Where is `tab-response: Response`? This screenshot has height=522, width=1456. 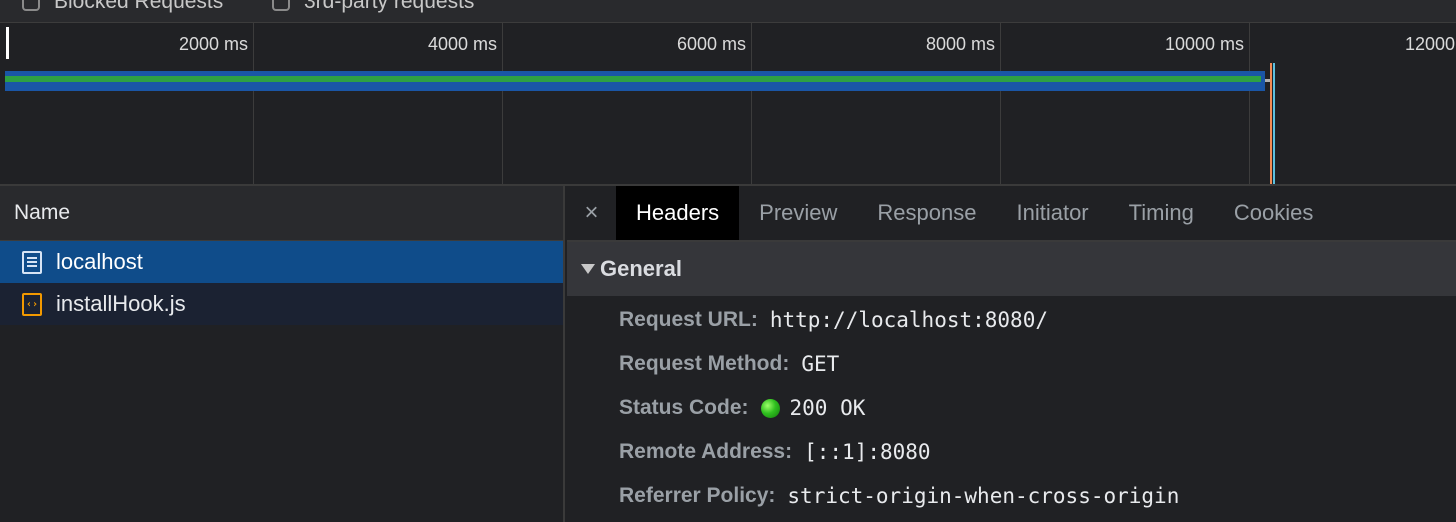 tab-response: Response is located at coordinates (926, 213).